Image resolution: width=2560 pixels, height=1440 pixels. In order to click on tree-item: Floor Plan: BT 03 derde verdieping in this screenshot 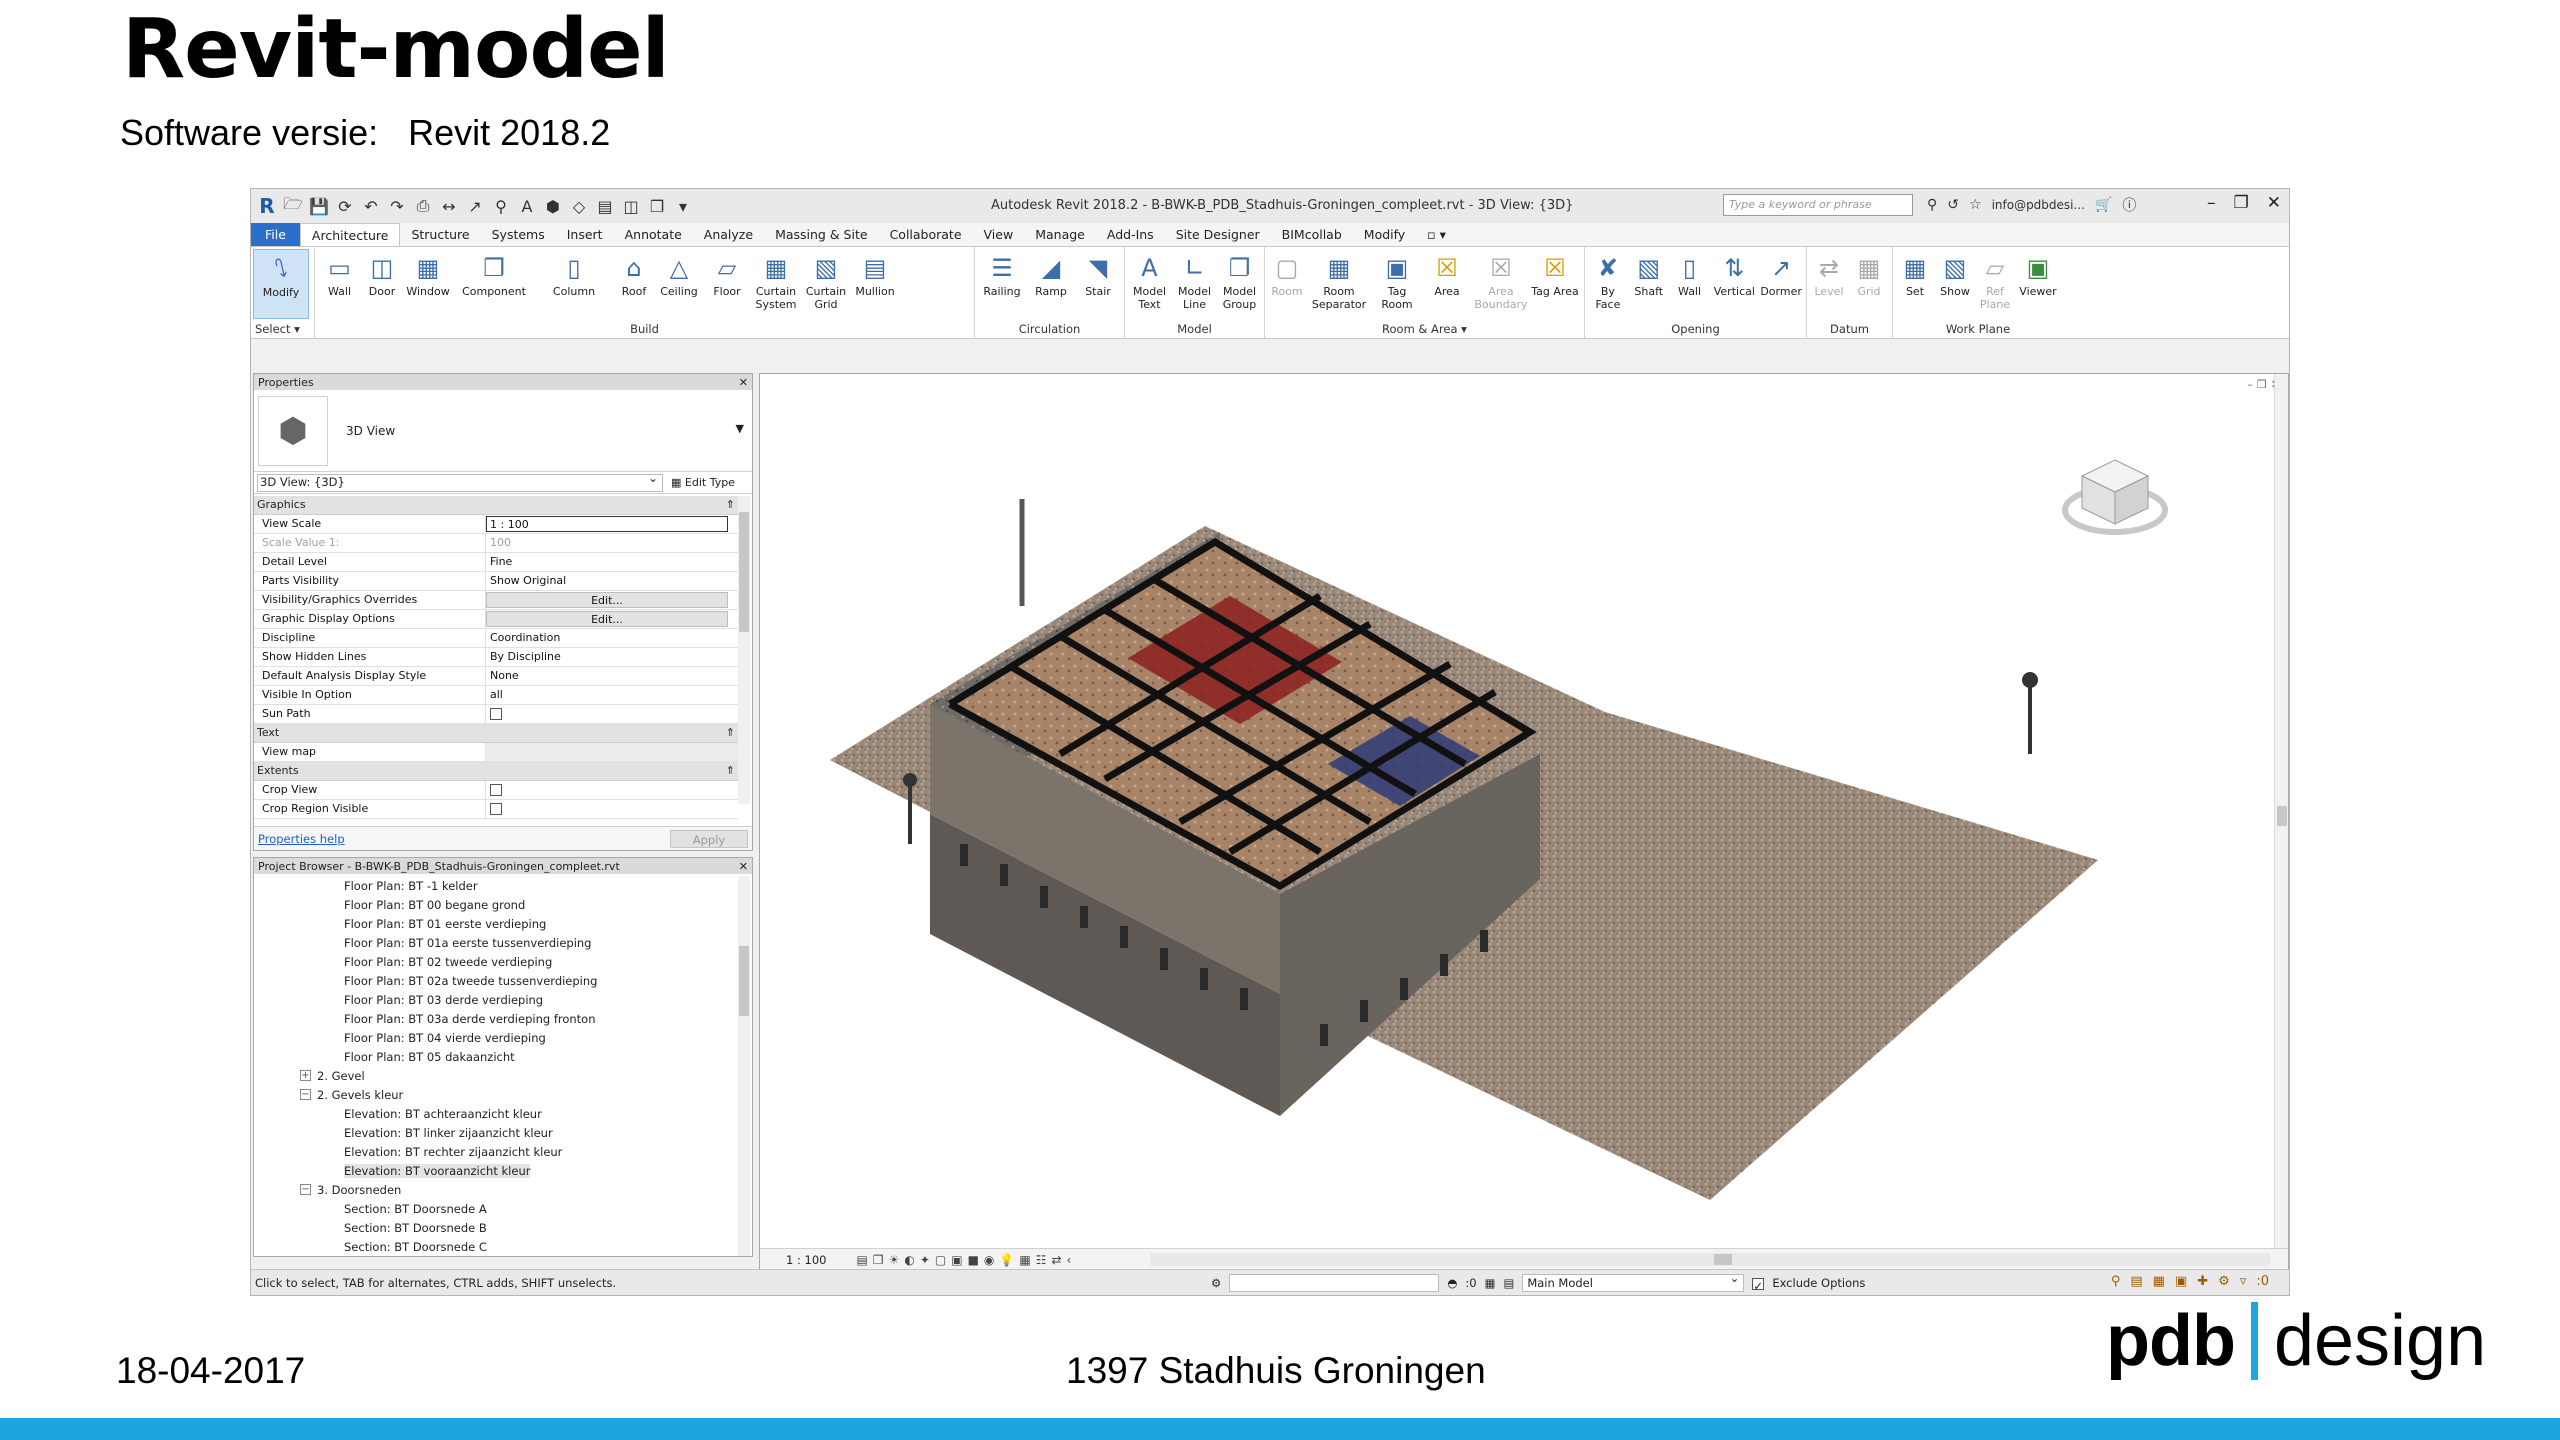, I will do `click(503, 999)`.